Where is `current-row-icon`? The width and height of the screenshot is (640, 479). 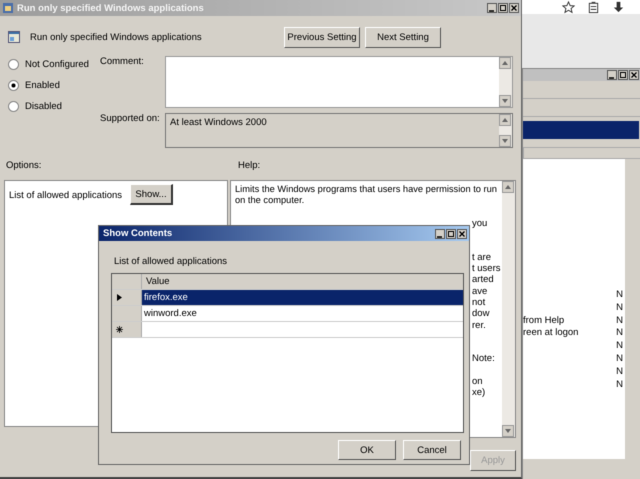 current-row-icon is located at coordinates (119, 297).